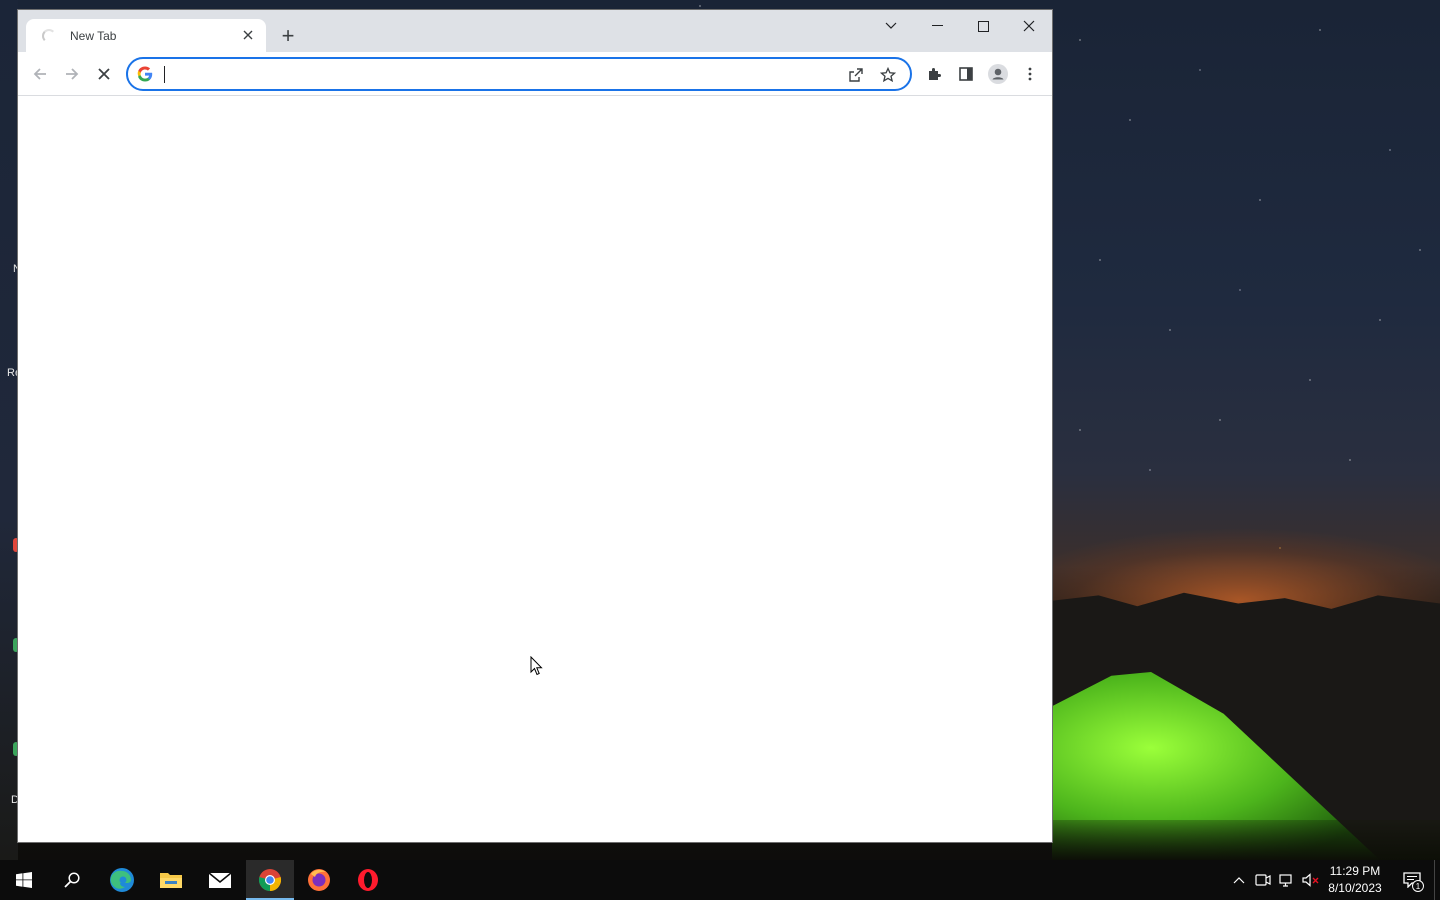 This screenshot has width=1440, height=900. I want to click on arrow-left-icon, so click(39, 74).